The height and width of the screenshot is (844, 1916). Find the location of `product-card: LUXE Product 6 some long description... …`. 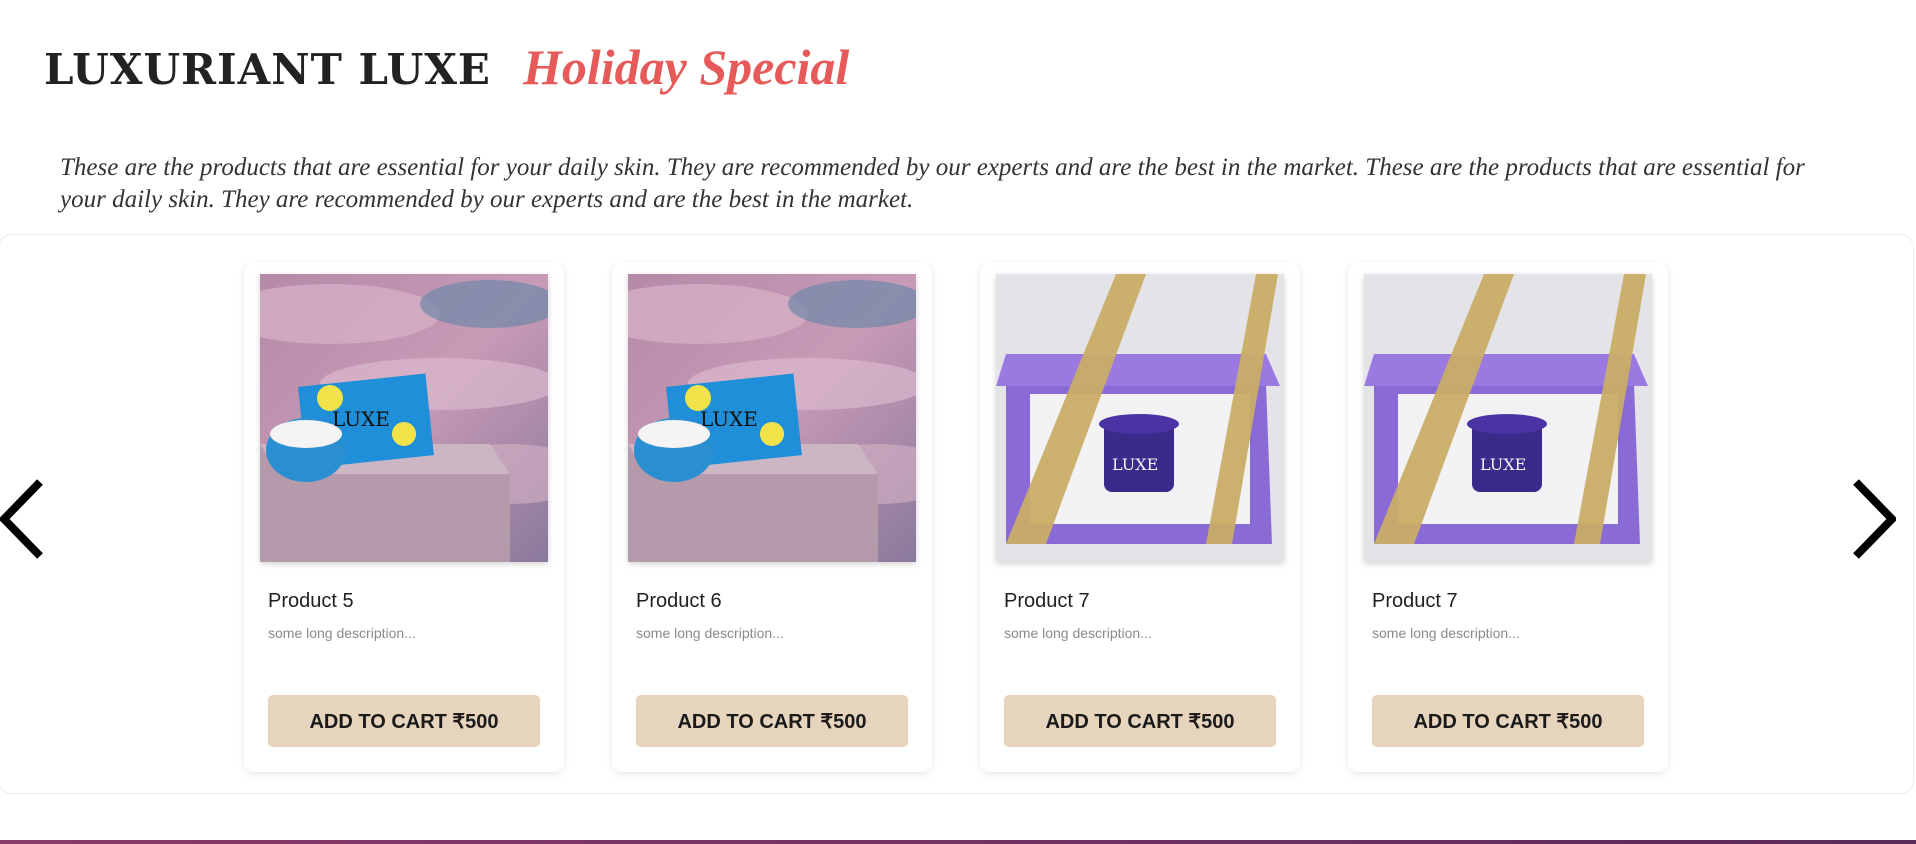

product-card: LUXE Product 6 some long description... … is located at coordinates (772, 517).